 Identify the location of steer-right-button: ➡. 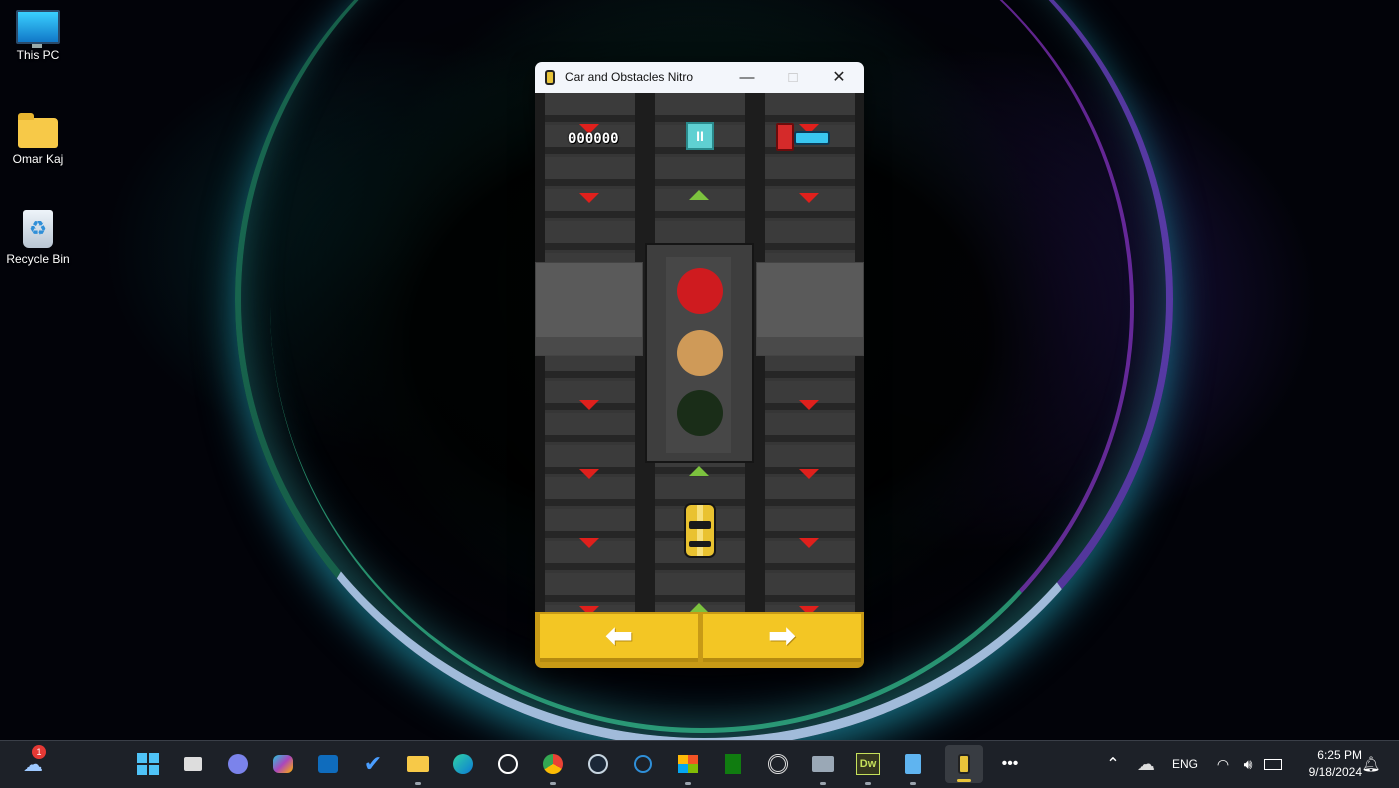
(782, 638).